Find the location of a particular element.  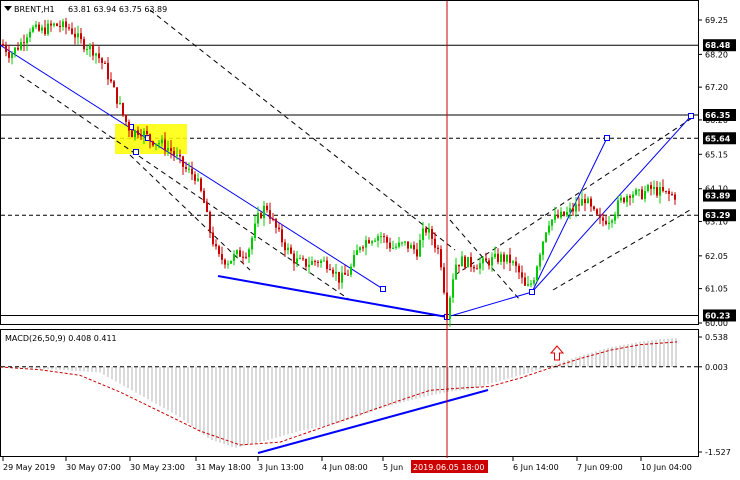

time-axis-label: 5 Jun is located at coordinates (393, 467).